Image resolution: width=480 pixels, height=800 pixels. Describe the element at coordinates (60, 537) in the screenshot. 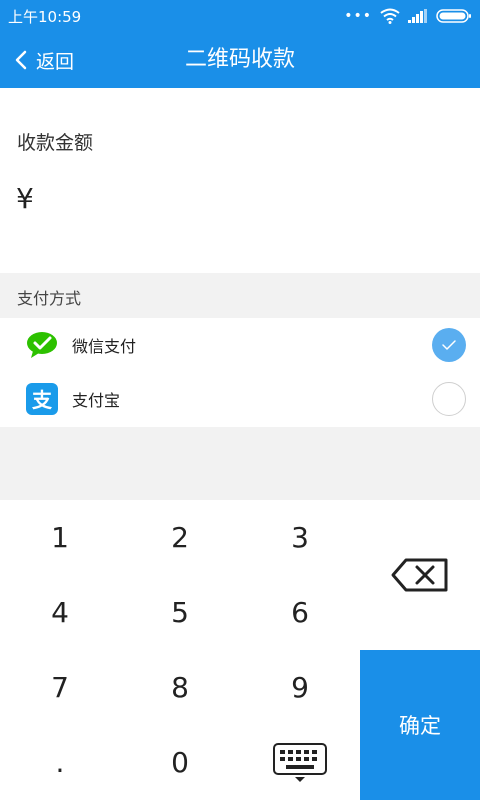

I see `key-1: 1` at that location.